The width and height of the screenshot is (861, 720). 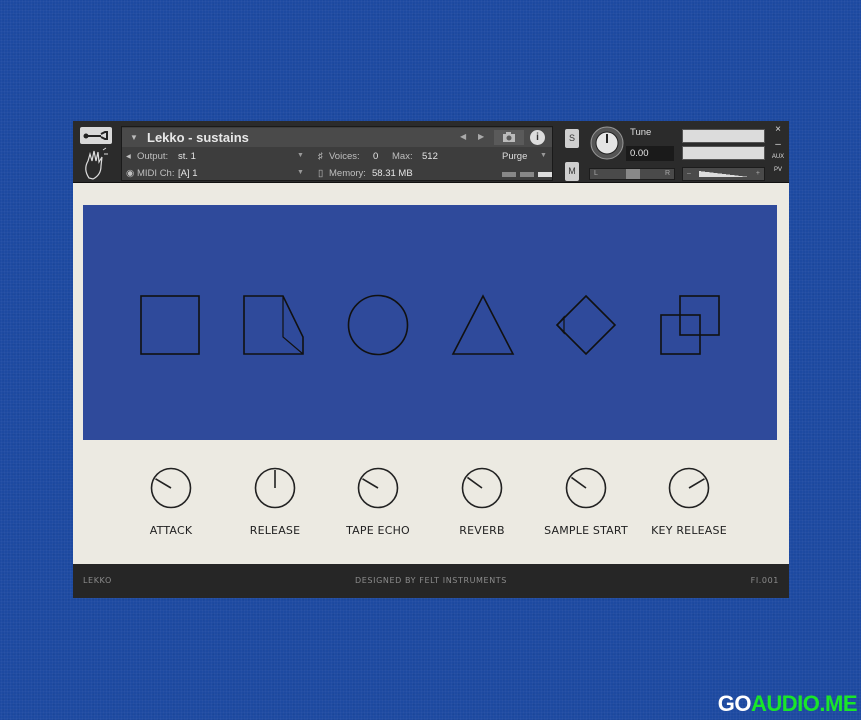 I want to click on key-release-knob-group: KEY RELEASE, so click(x=689, y=501).